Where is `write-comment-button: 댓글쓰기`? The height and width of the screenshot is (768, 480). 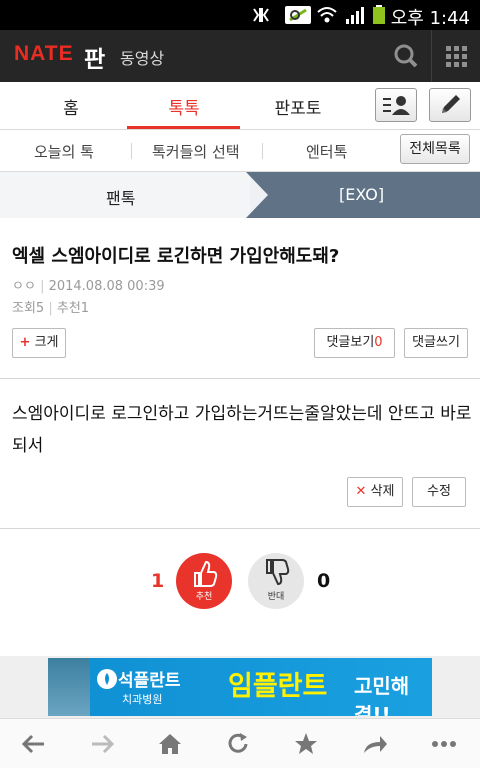
write-comment-button: 댓글쓰기 is located at coordinates (436, 343).